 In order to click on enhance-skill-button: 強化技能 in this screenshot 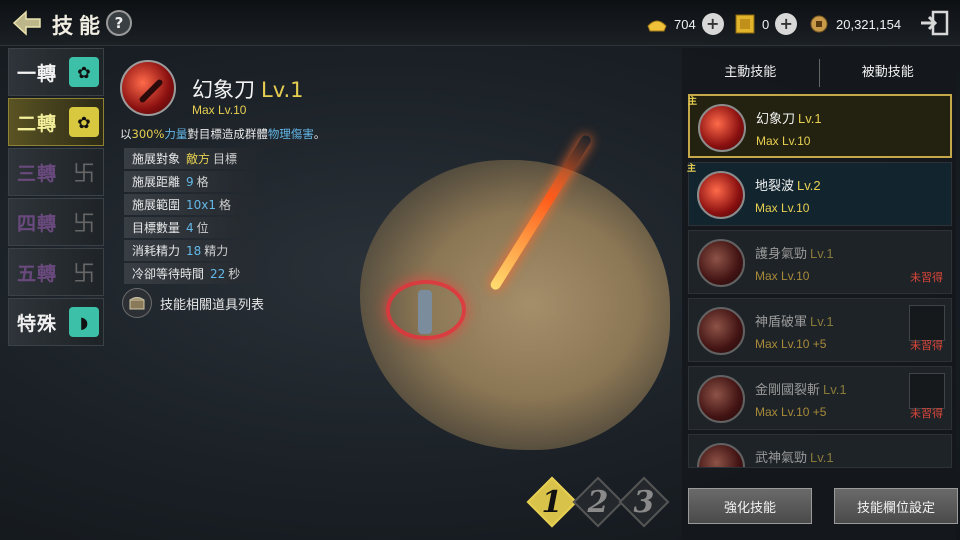, I will do `click(750, 506)`.